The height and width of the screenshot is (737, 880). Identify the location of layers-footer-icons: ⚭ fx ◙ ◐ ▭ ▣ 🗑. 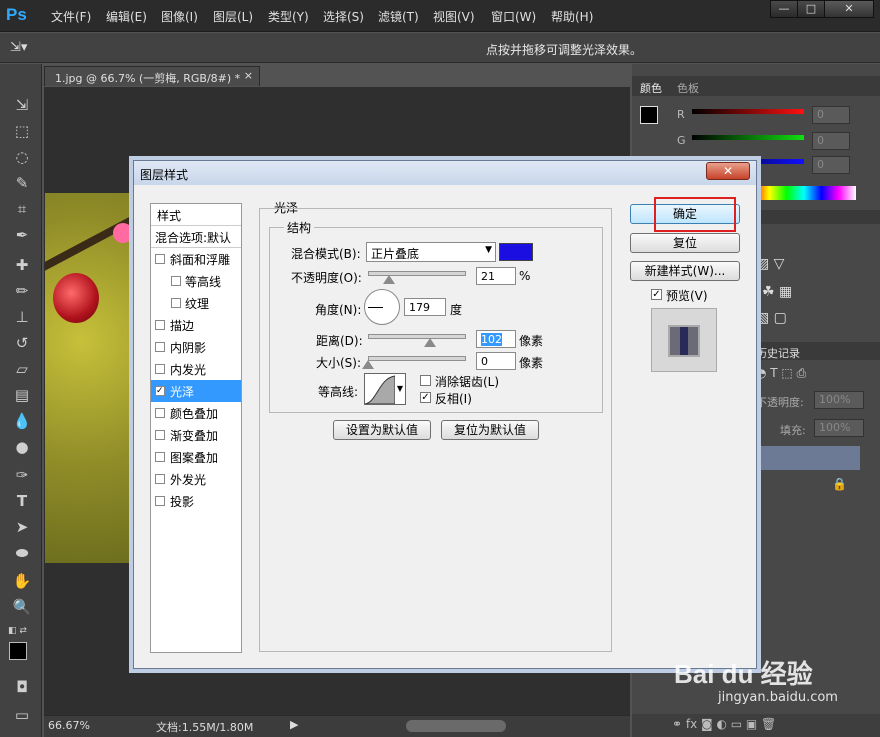
(756, 725).